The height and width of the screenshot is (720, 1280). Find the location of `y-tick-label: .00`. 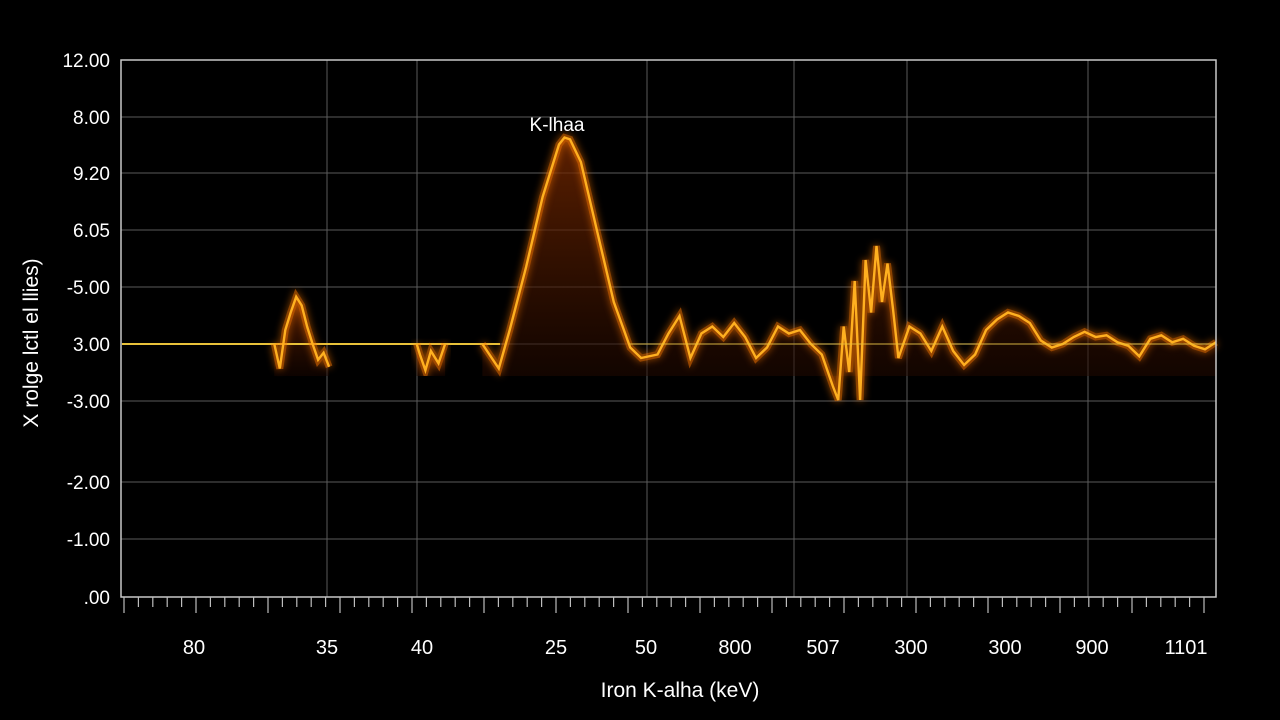

y-tick-label: .00 is located at coordinates (97, 598).